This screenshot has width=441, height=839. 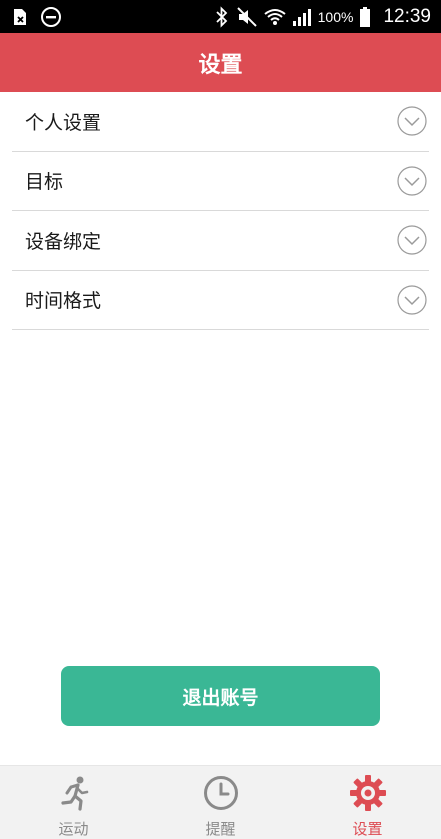 What do you see at coordinates (220, 65) in the screenshot?
I see `page-title: 设置` at bounding box center [220, 65].